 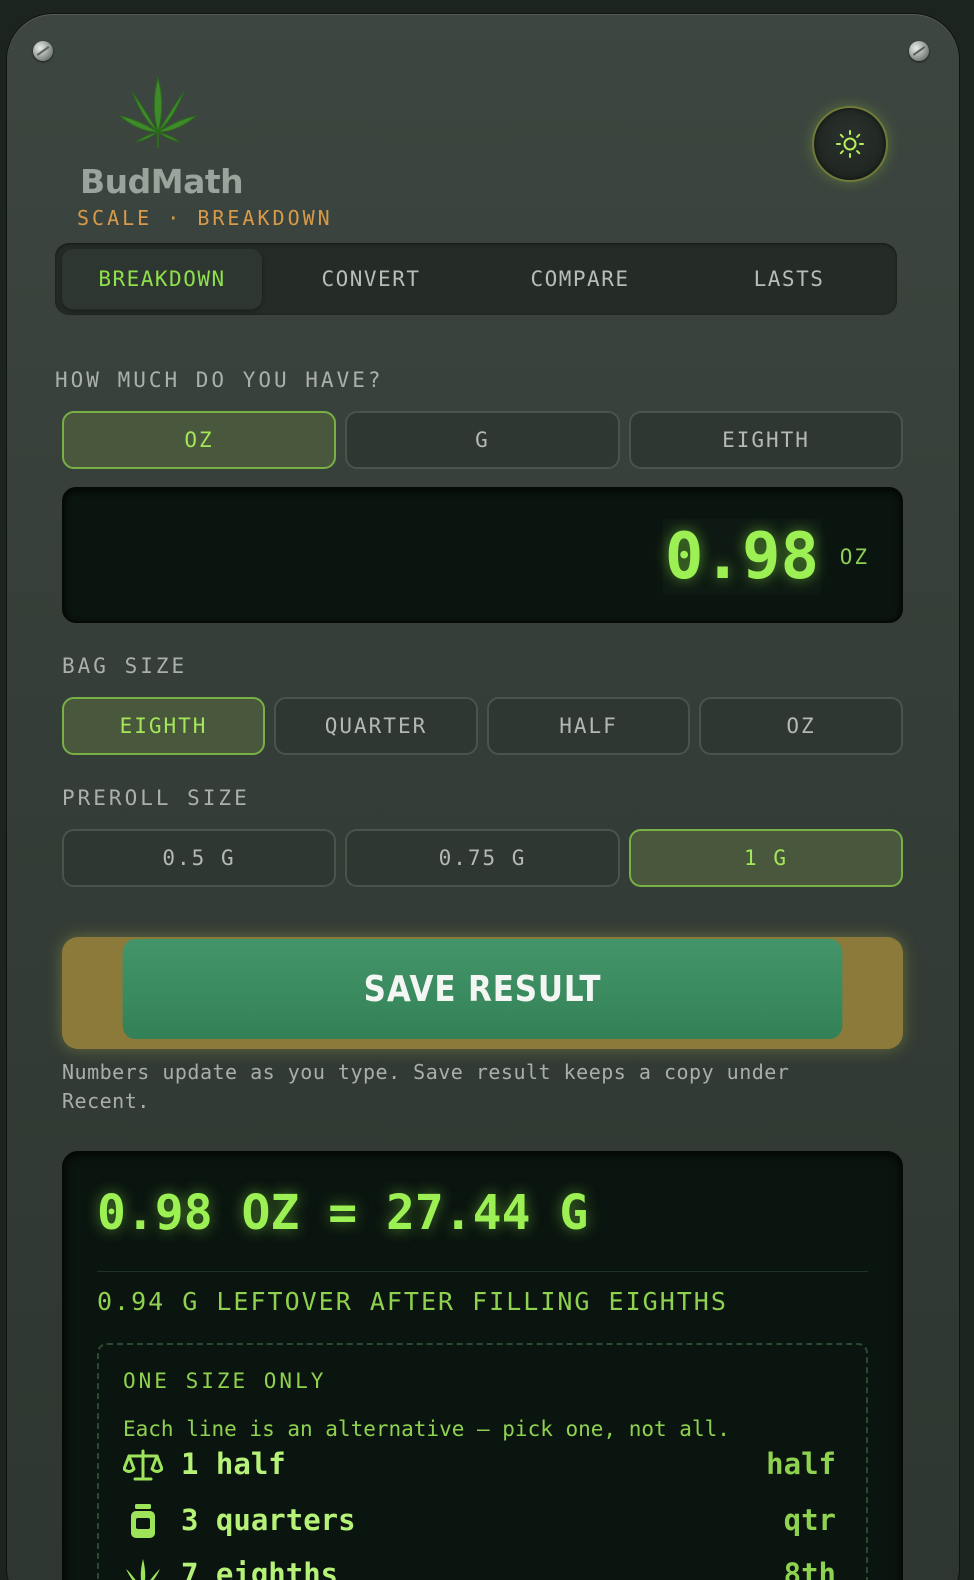 What do you see at coordinates (162, 279) in the screenshot?
I see `tab-breakdown: BREAKDOWN` at bounding box center [162, 279].